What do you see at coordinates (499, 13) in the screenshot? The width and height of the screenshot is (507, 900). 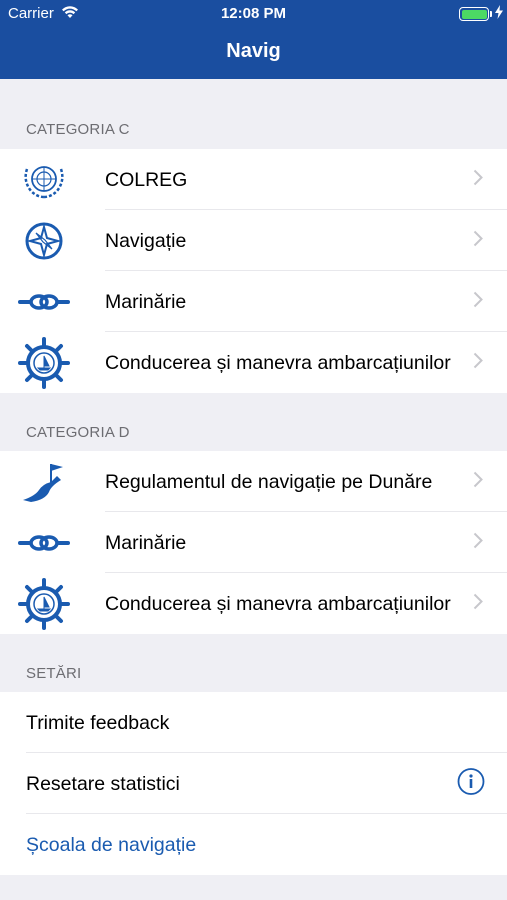 I see `charging-icon` at bounding box center [499, 13].